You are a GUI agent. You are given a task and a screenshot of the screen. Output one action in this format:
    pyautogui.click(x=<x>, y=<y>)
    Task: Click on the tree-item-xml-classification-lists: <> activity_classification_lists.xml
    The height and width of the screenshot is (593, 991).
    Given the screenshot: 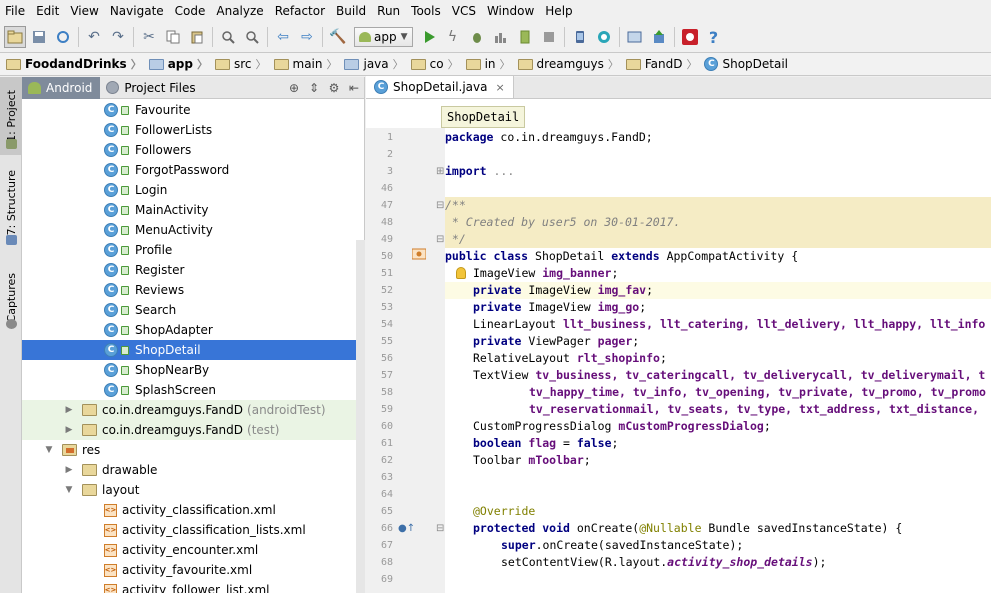 What is the action you would take?
    pyautogui.click(x=193, y=530)
    